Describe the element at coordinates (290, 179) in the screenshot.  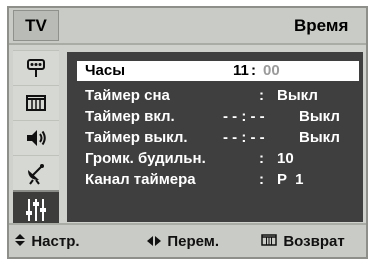
I see `row-value: P 1` at that location.